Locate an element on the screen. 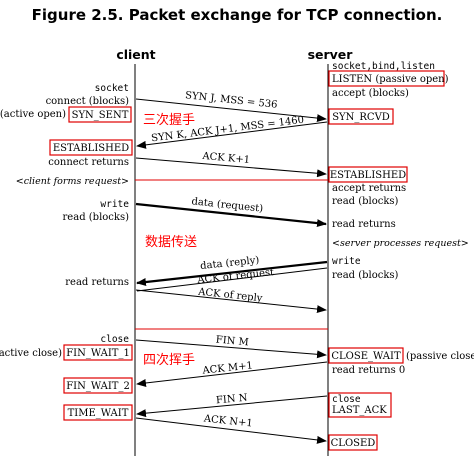 This screenshot has height=459, width=474. passive-close-label: (passive close) is located at coordinates (440, 356).